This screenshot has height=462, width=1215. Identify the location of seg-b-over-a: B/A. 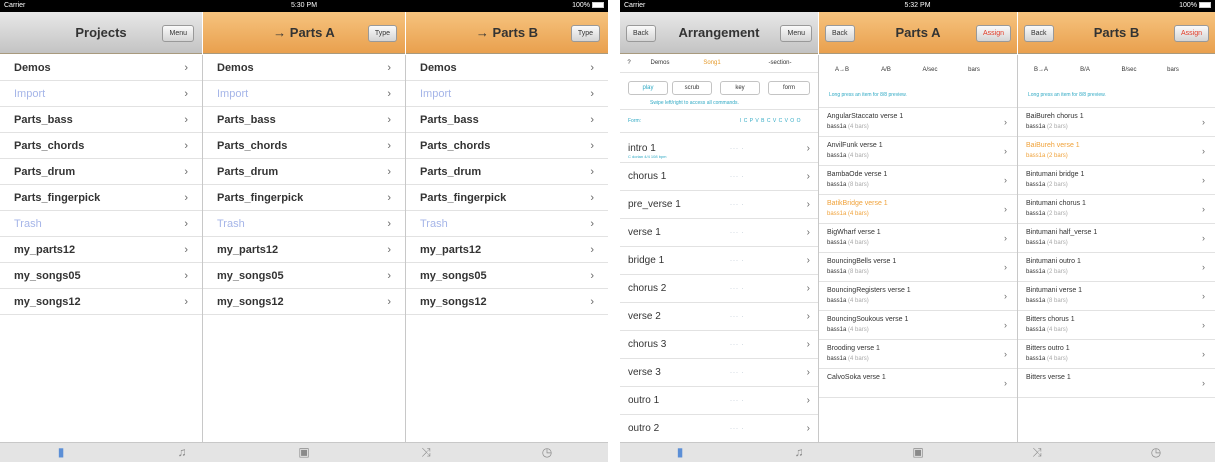
(1085, 70).